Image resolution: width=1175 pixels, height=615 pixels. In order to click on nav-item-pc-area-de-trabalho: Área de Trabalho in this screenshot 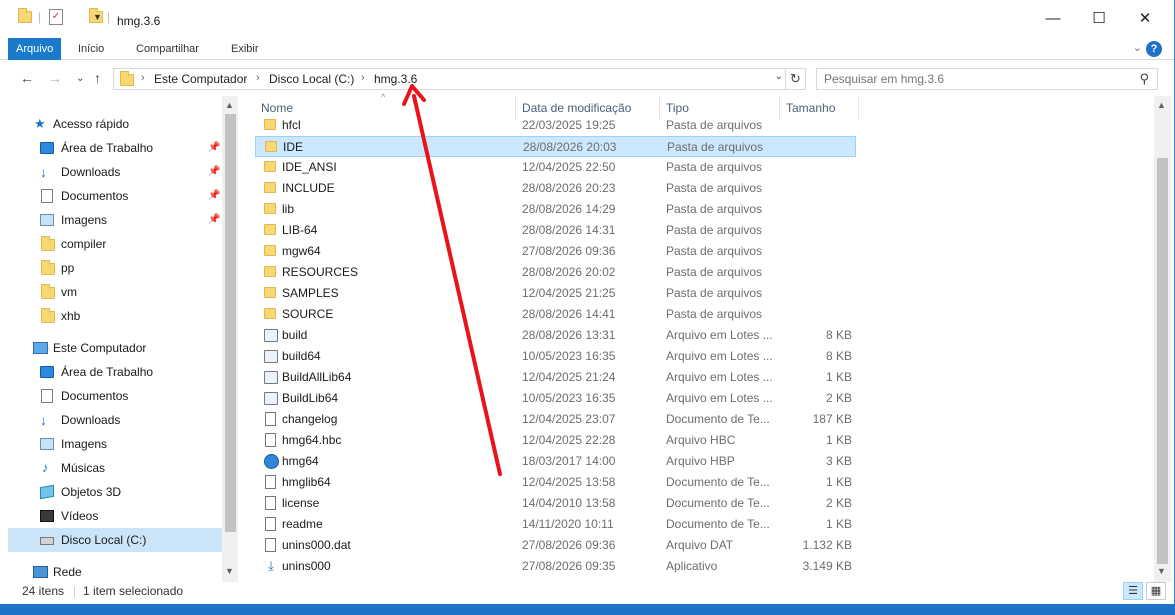, I will do `click(111, 372)`.